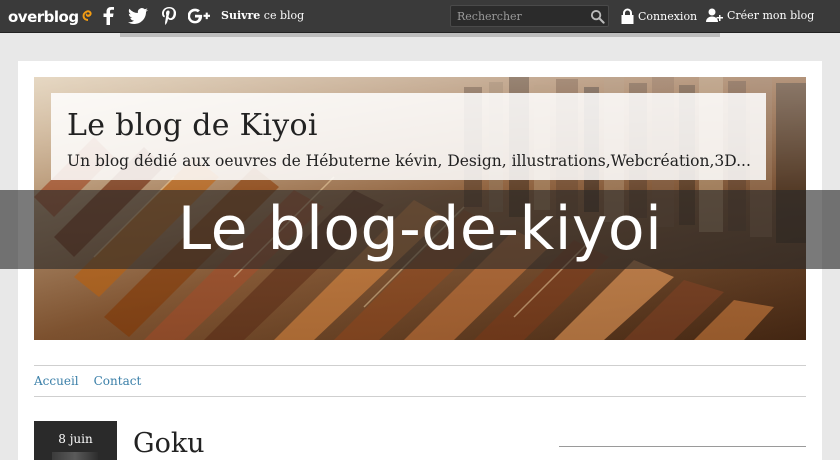 This screenshot has height=460, width=840. I want to click on create-blog-link: Créer mon blog, so click(760, 15).